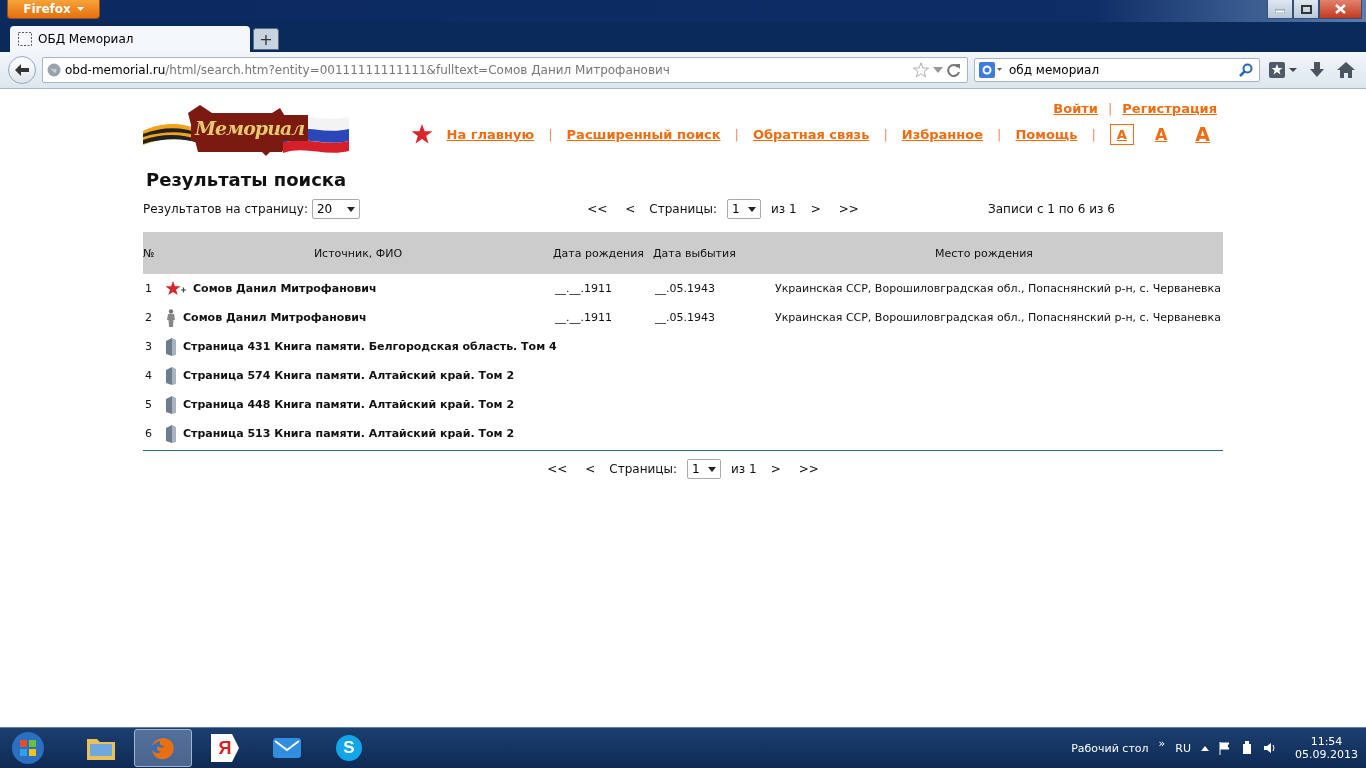 This screenshot has height=768, width=1366. What do you see at coordinates (25, 39) in the screenshot?
I see `page-icon` at bounding box center [25, 39].